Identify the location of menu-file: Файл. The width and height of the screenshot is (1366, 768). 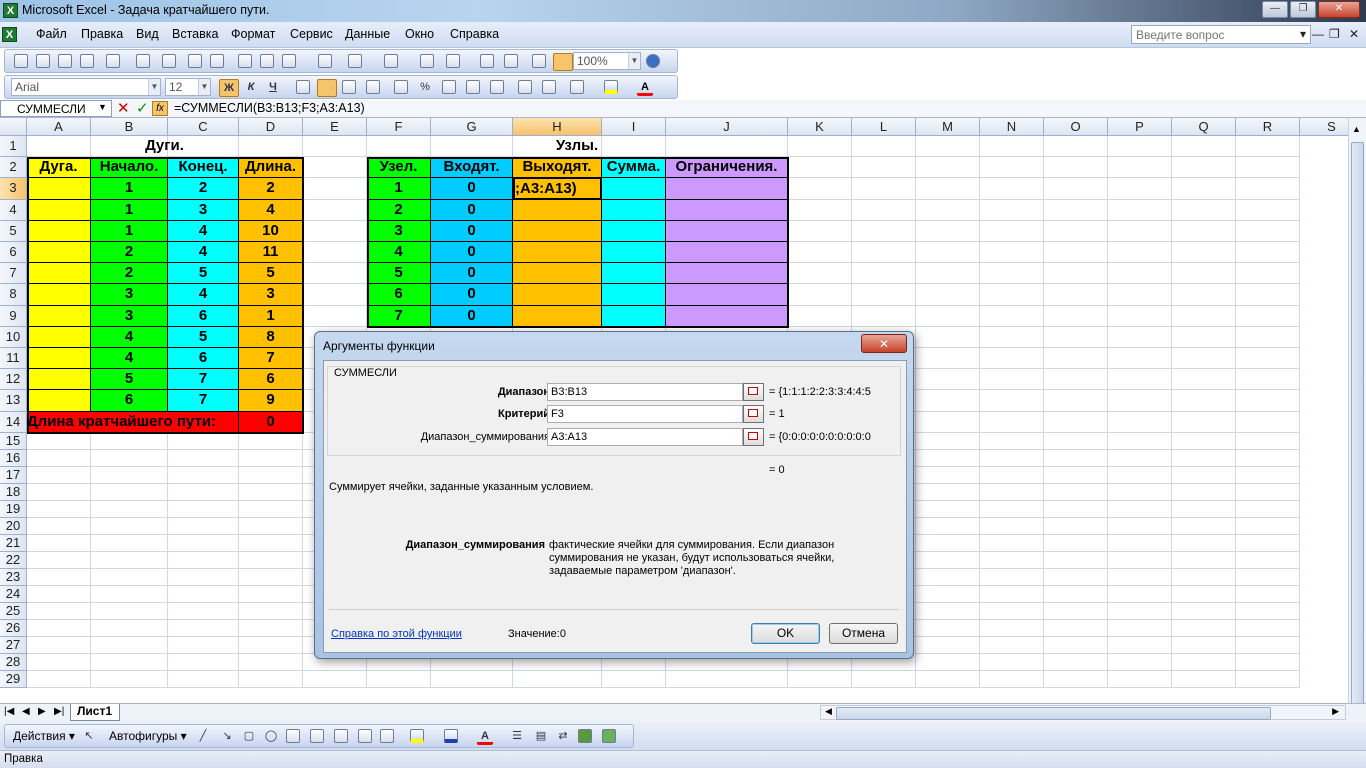
(51, 34).